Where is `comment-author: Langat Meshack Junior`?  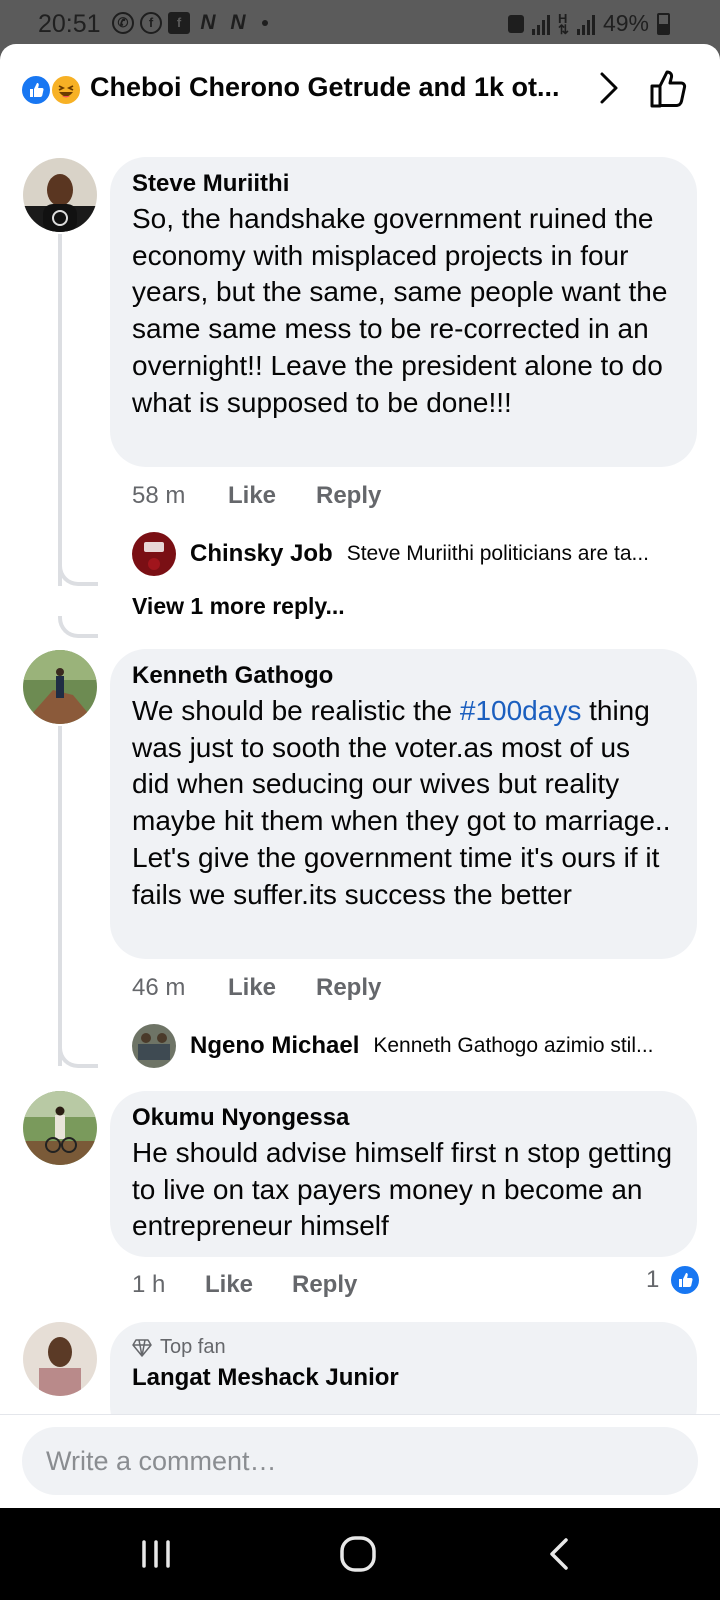 comment-author: Langat Meshack Junior is located at coordinates (403, 1378).